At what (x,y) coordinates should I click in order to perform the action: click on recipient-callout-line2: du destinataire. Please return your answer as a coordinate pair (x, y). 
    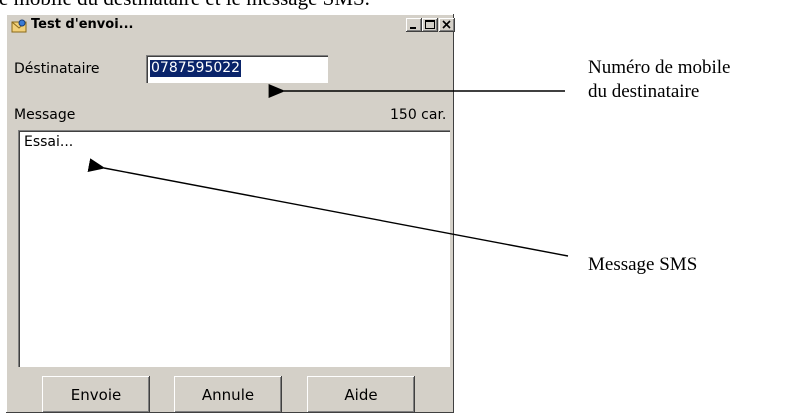
    Looking at the image, I should click on (644, 91).